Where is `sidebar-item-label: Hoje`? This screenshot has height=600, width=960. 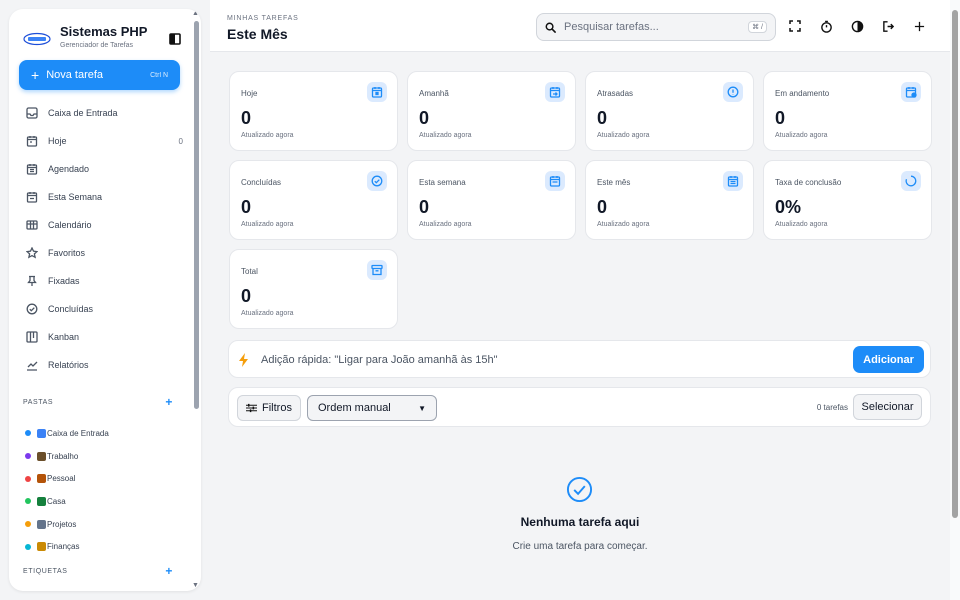 sidebar-item-label: Hoje is located at coordinates (57, 141).